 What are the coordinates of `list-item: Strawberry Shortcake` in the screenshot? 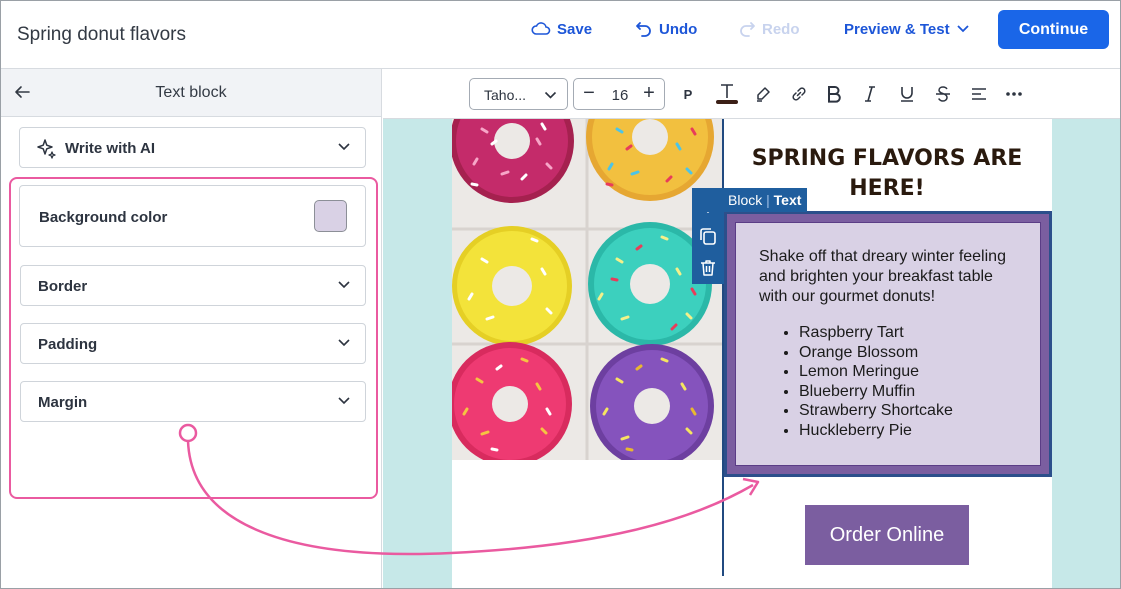 It's located at (908, 411).